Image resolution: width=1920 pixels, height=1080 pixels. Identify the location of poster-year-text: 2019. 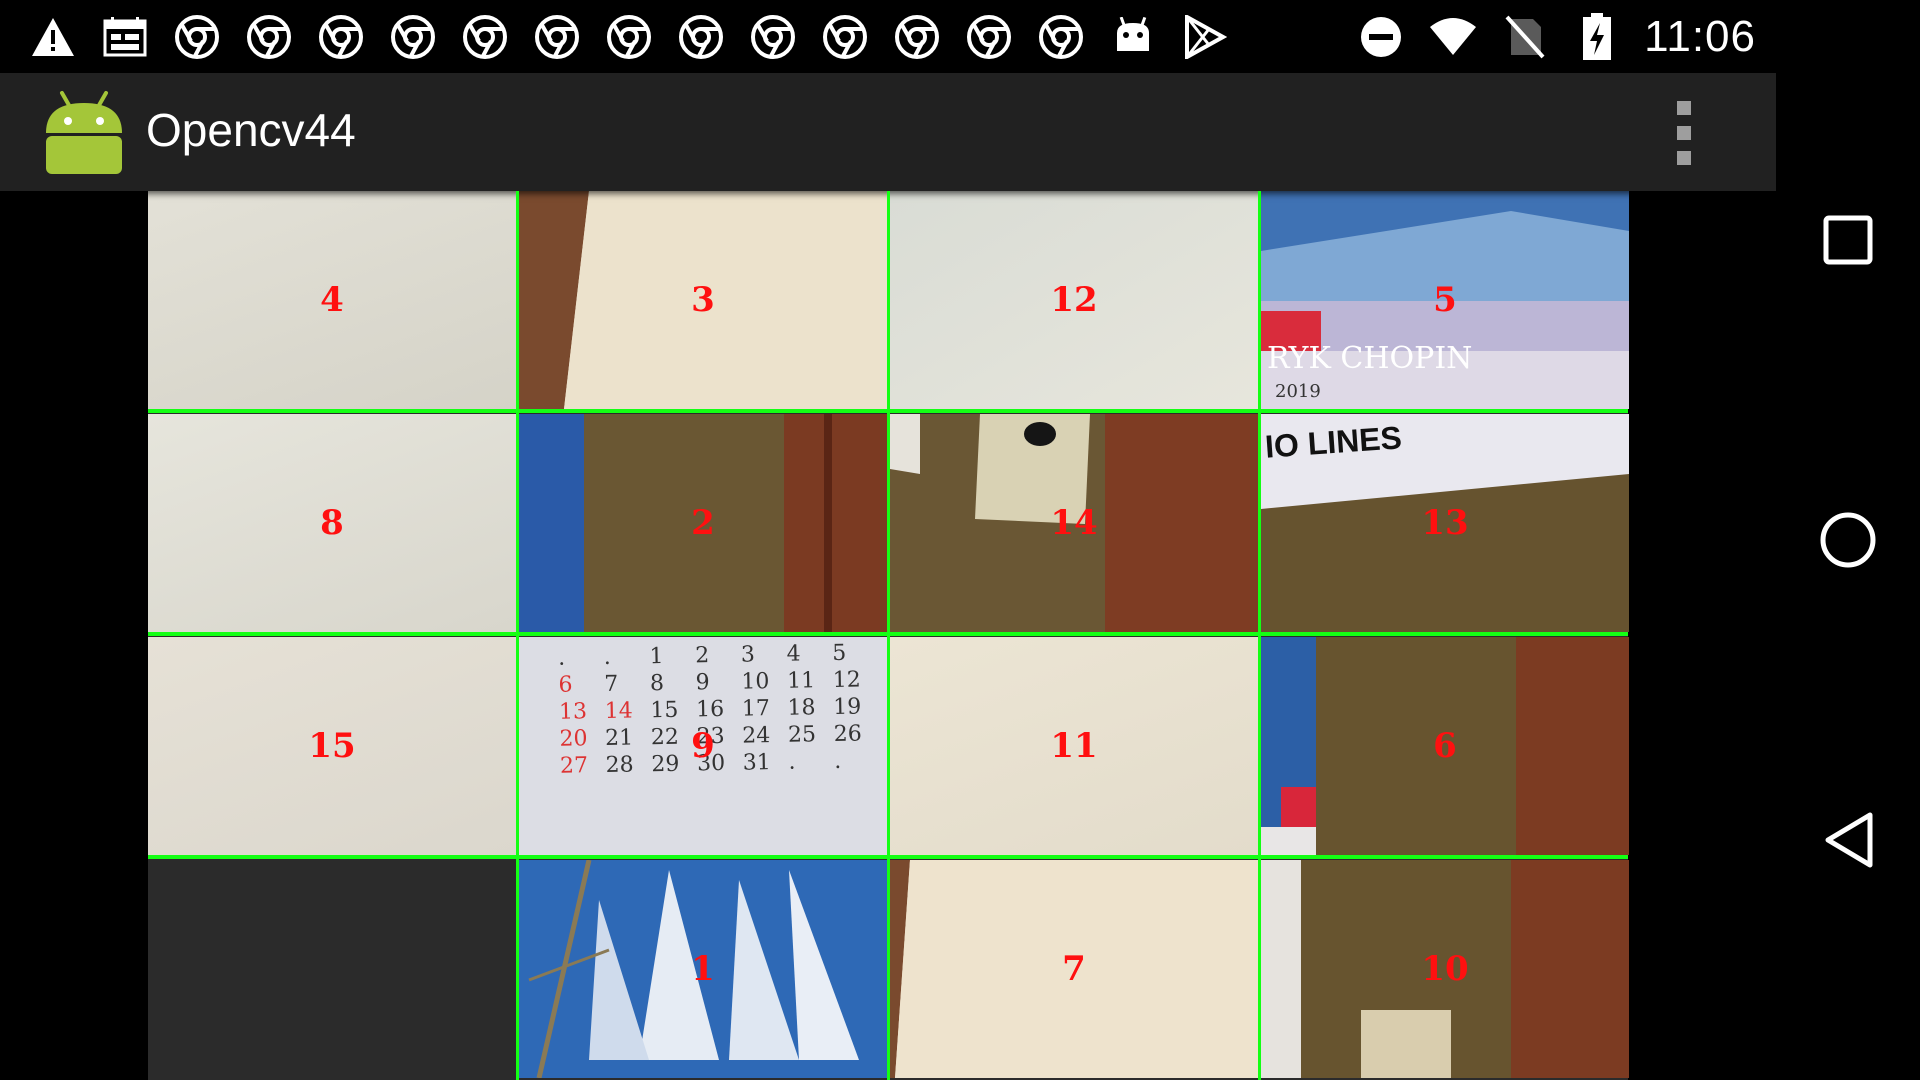
(1298, 391).